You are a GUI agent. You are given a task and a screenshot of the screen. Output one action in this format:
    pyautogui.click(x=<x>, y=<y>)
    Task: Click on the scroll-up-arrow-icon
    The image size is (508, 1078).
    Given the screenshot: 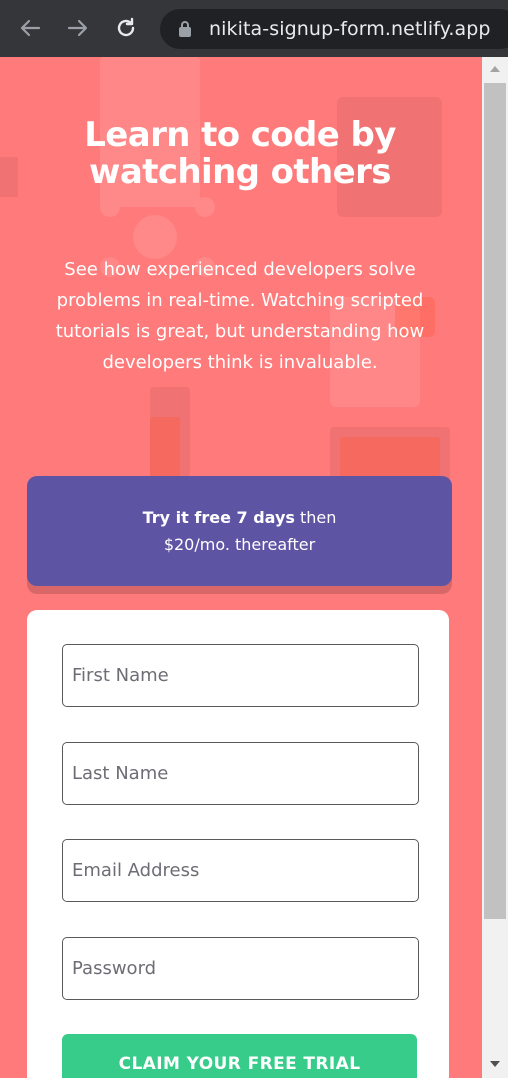 What is the action you would take?
    pyautogui.click(x=495, y=69)
    